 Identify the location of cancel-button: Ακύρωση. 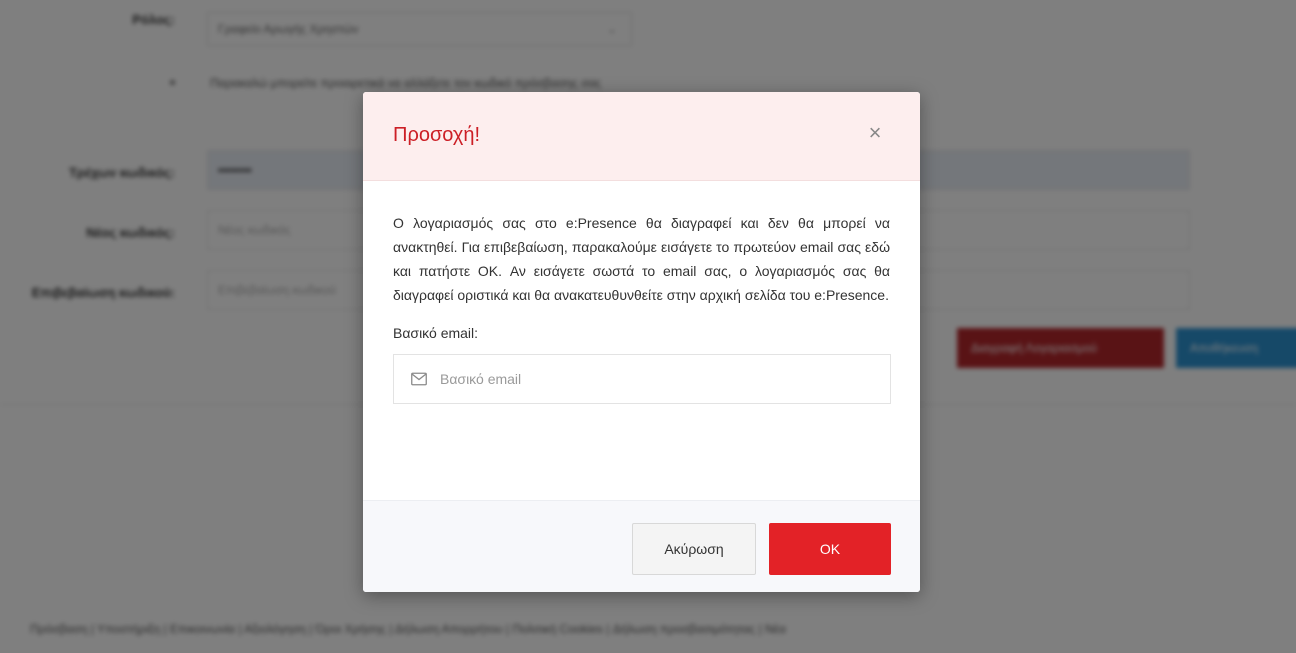
(694, 549).